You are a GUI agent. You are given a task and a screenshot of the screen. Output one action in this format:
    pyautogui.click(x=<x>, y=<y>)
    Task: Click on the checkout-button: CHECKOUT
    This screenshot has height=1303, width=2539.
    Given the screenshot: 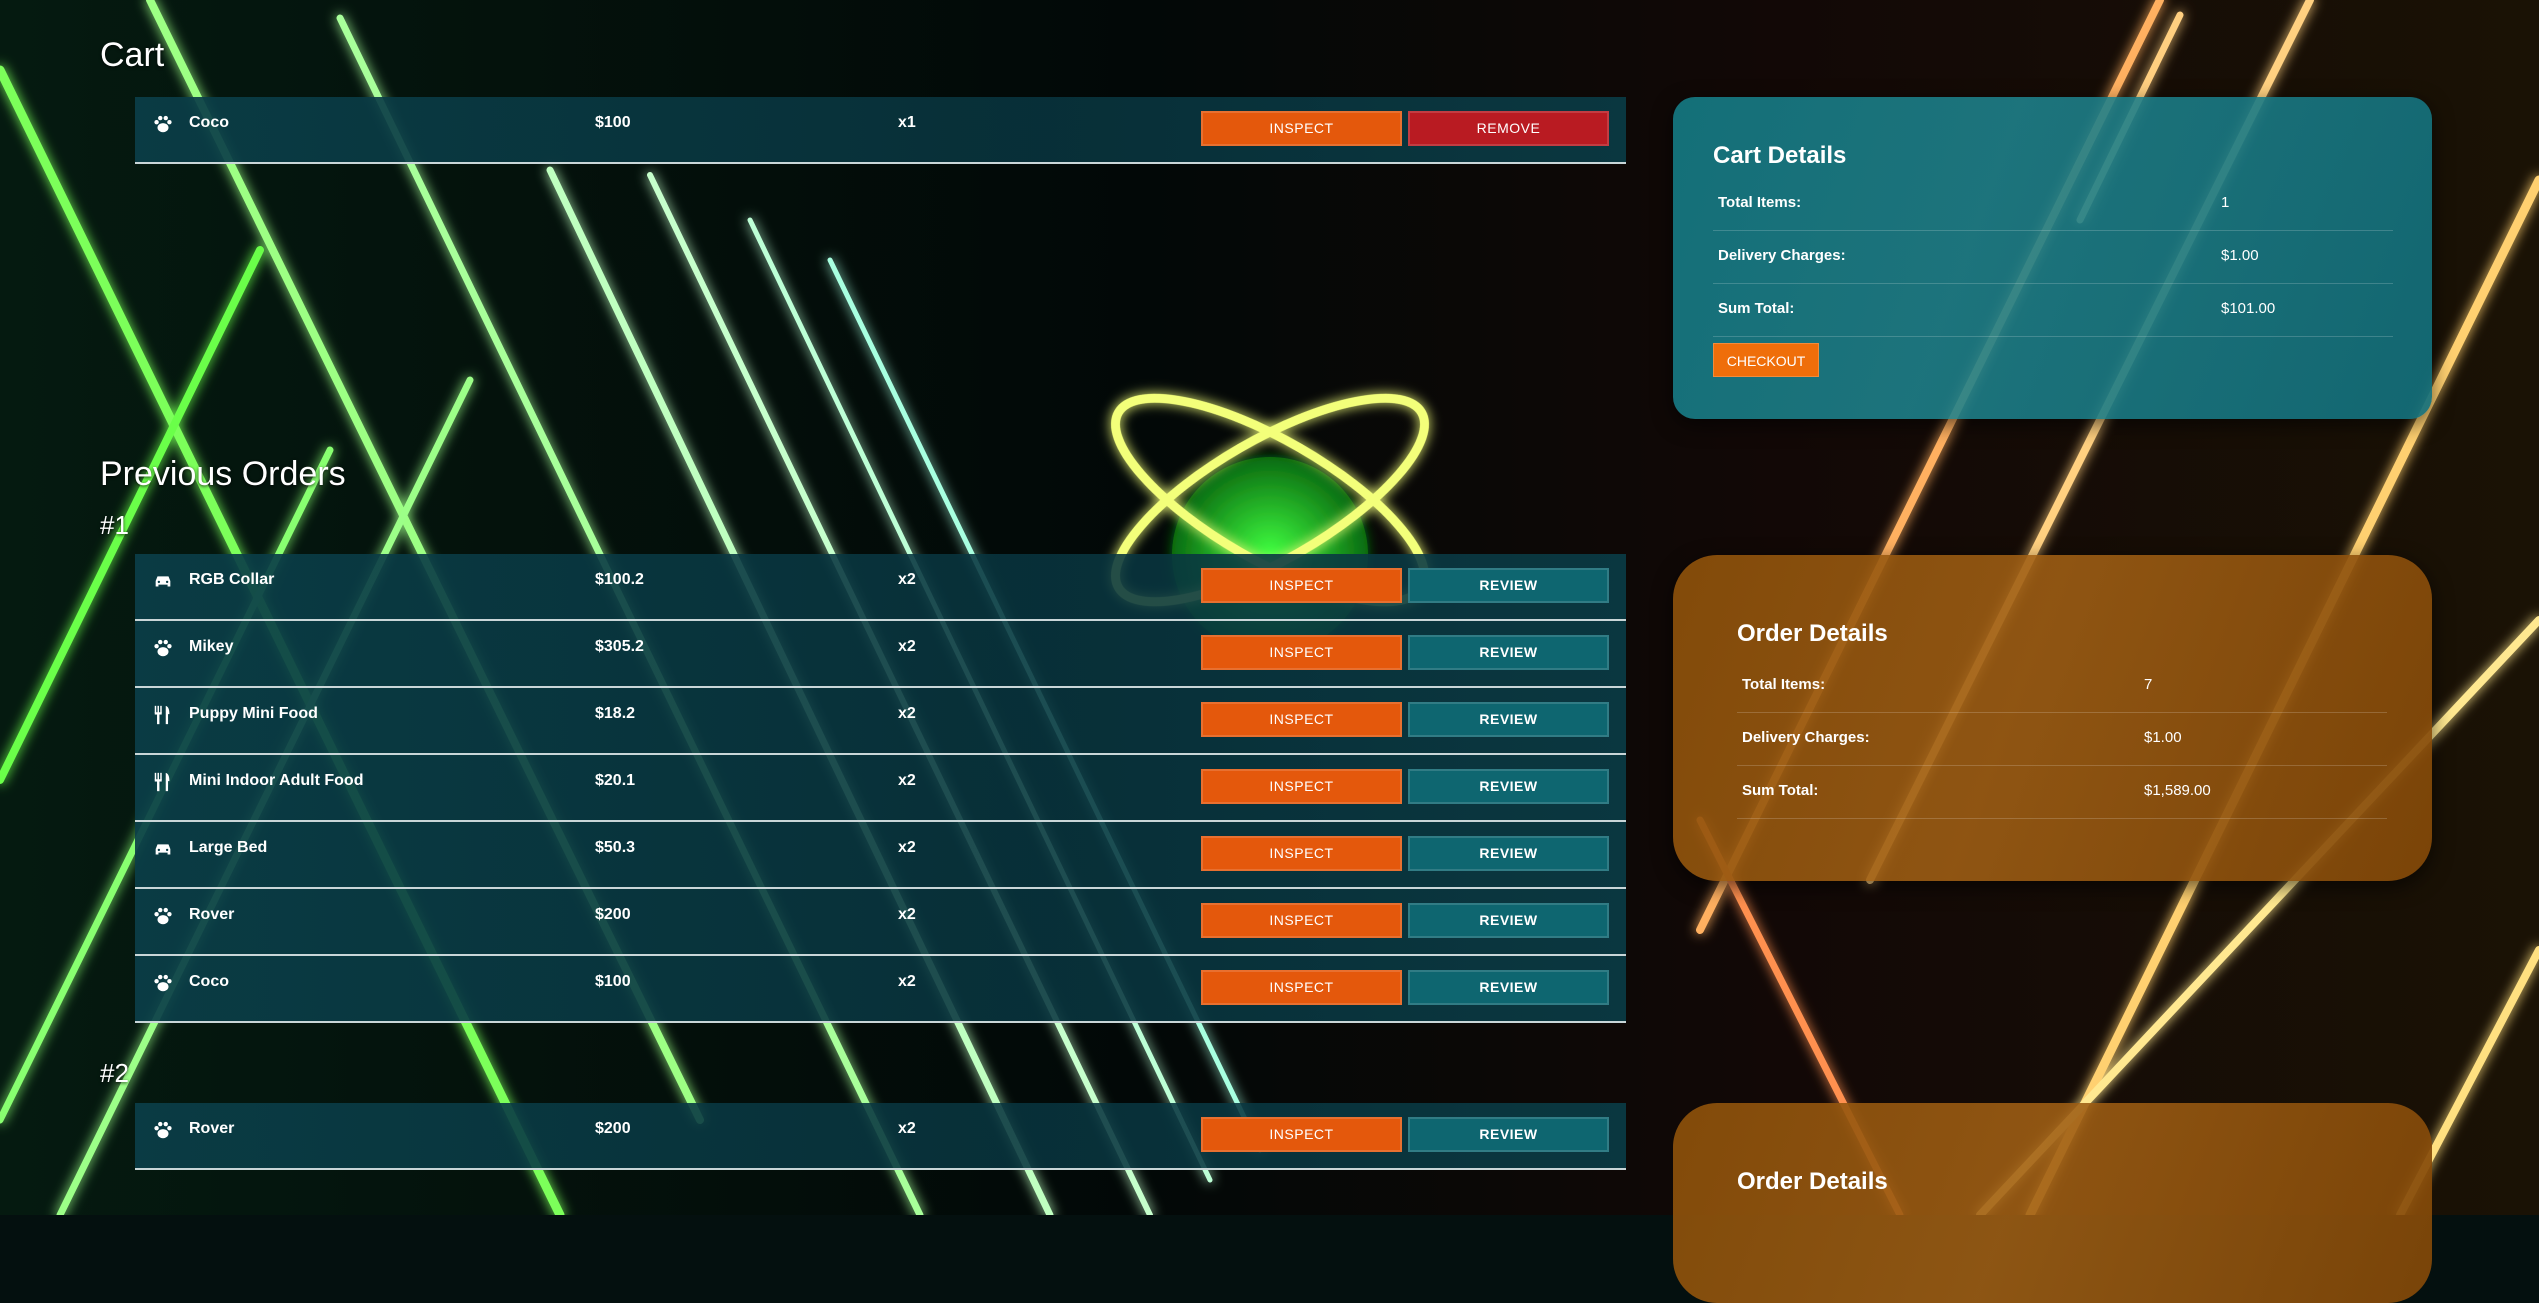 What is the action you would take?
    pyautogui.click(x=1766, y=360)
    